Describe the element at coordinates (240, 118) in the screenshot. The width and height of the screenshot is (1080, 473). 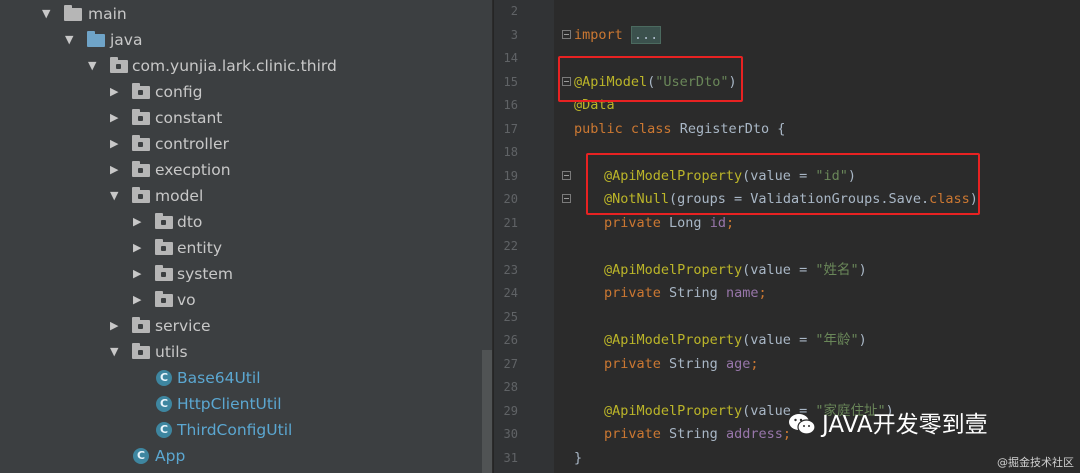
I see `tree-item-constant: ▶ constant` at that location.